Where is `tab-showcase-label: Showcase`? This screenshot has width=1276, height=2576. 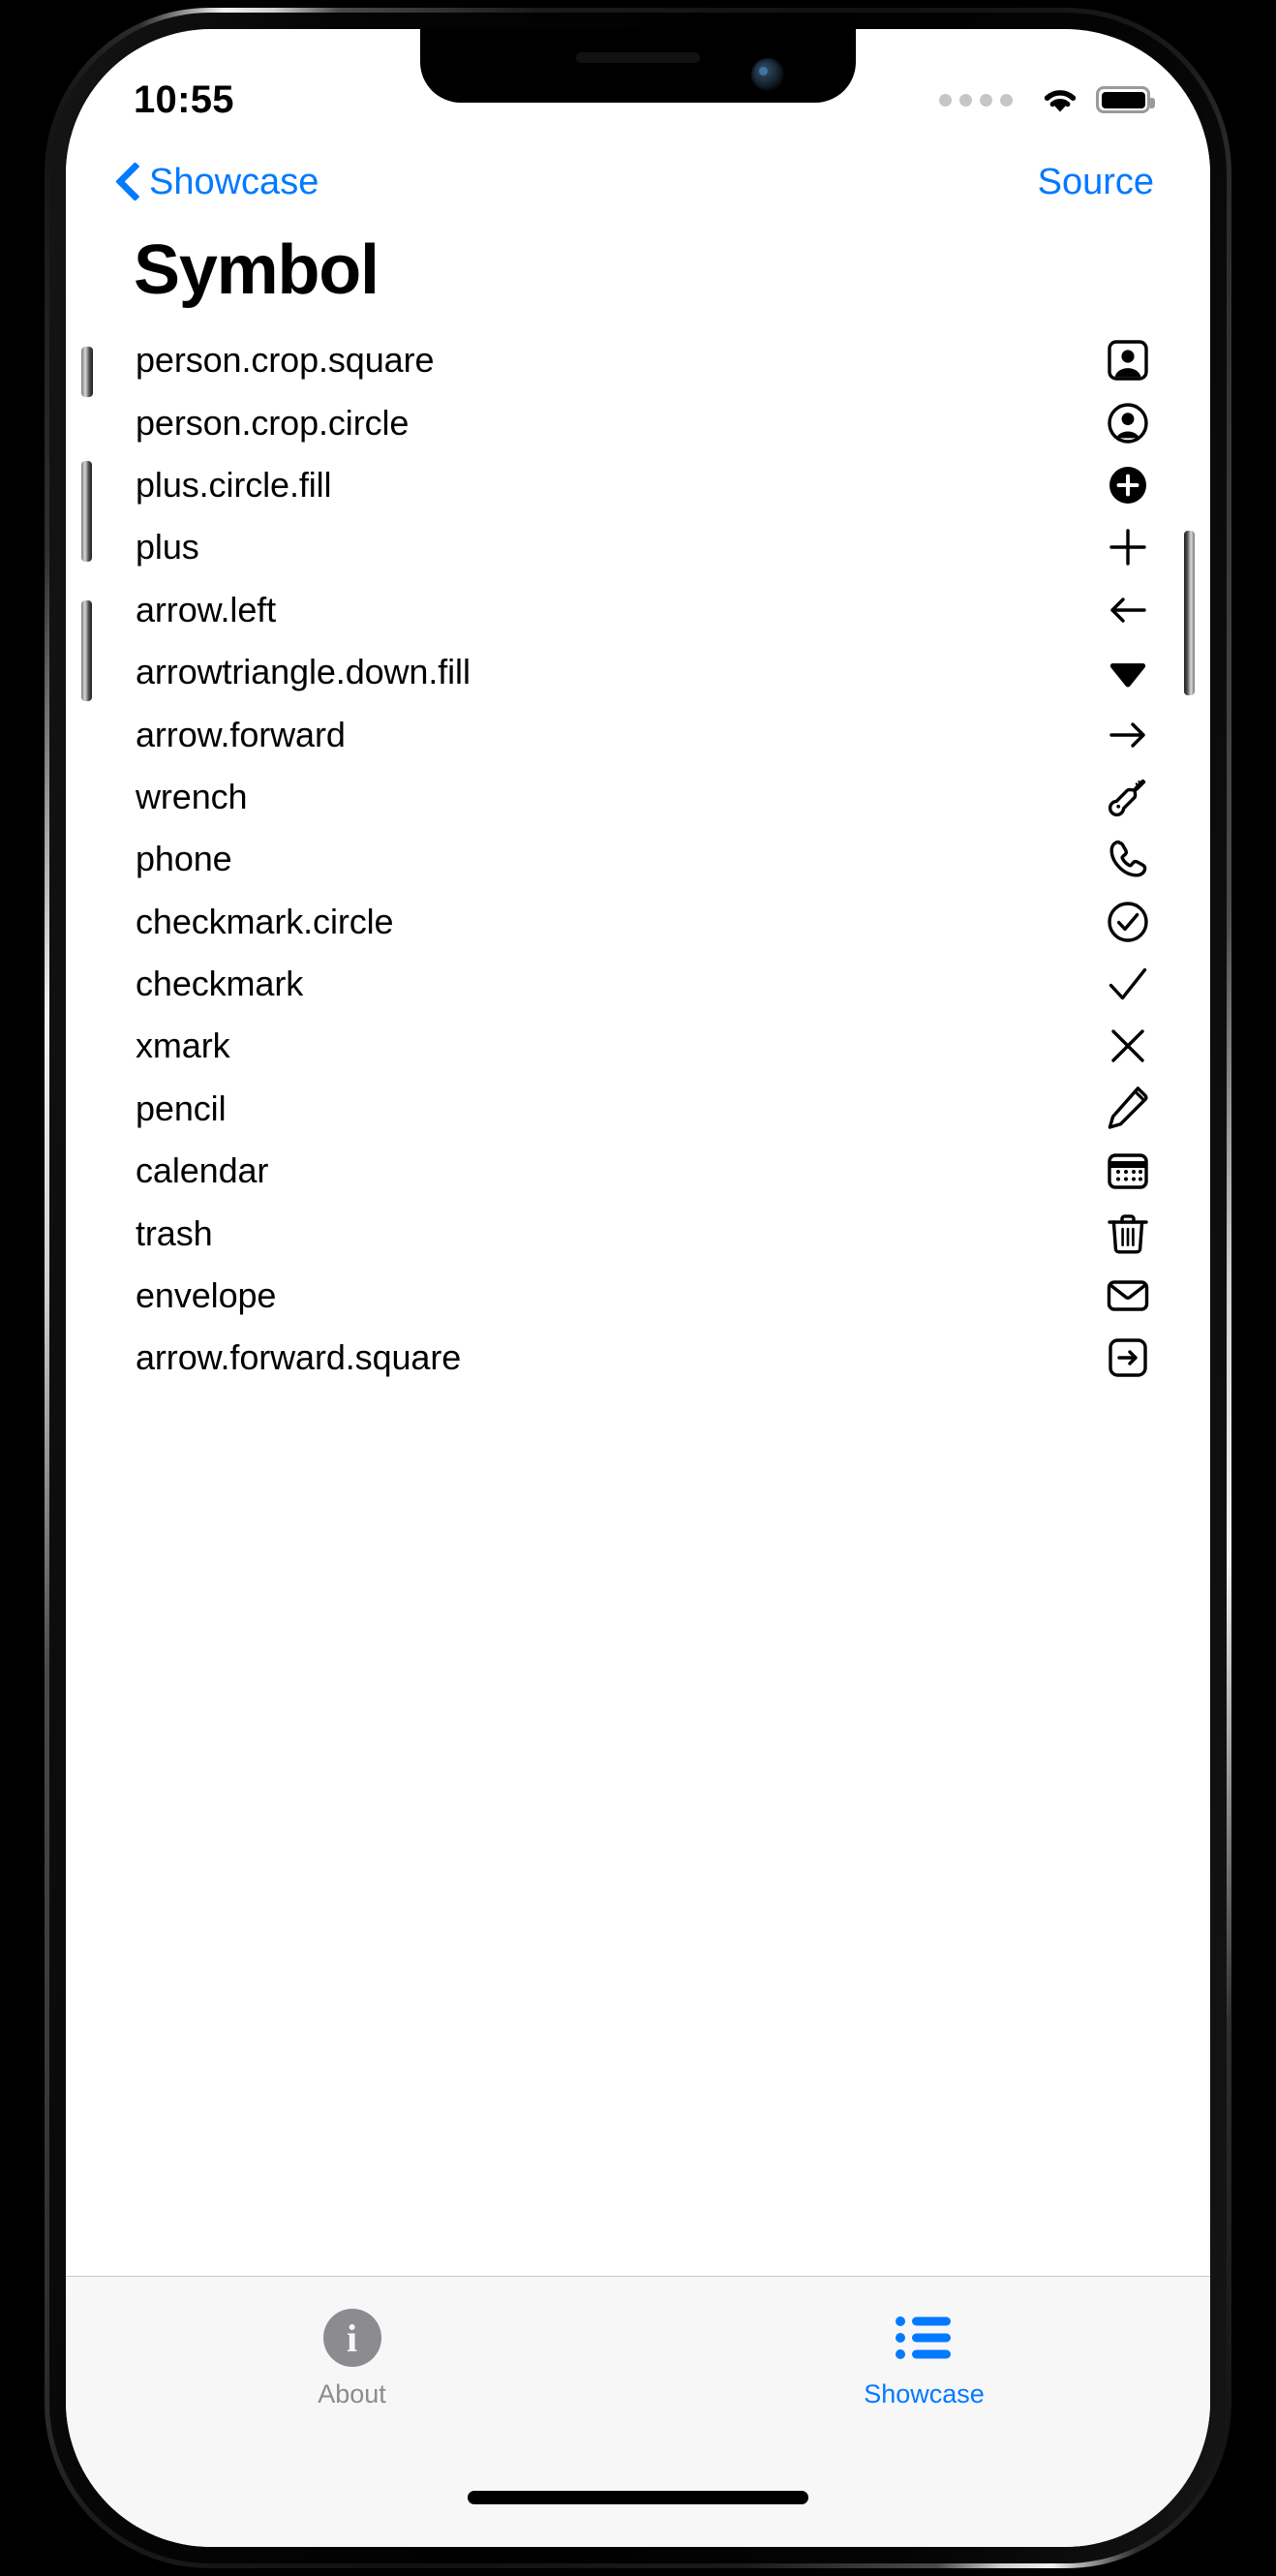 tab-showcase-label: Showcase is located at coordinates (924, 2393).